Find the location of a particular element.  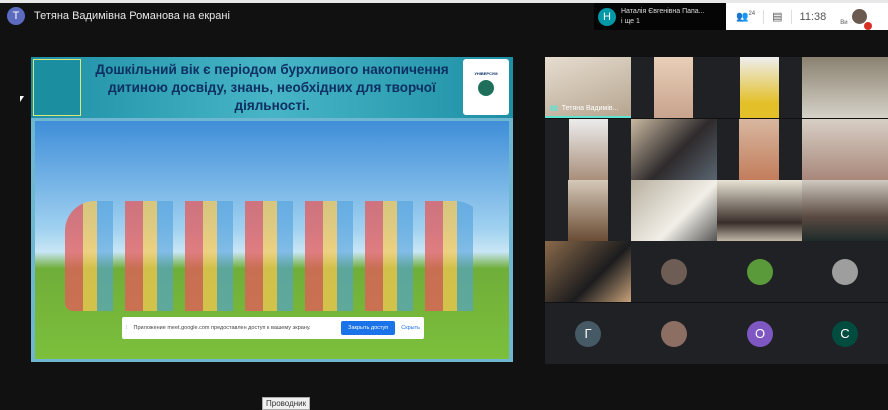

hide-button: Скрыть is located at coordinates (410, 328).